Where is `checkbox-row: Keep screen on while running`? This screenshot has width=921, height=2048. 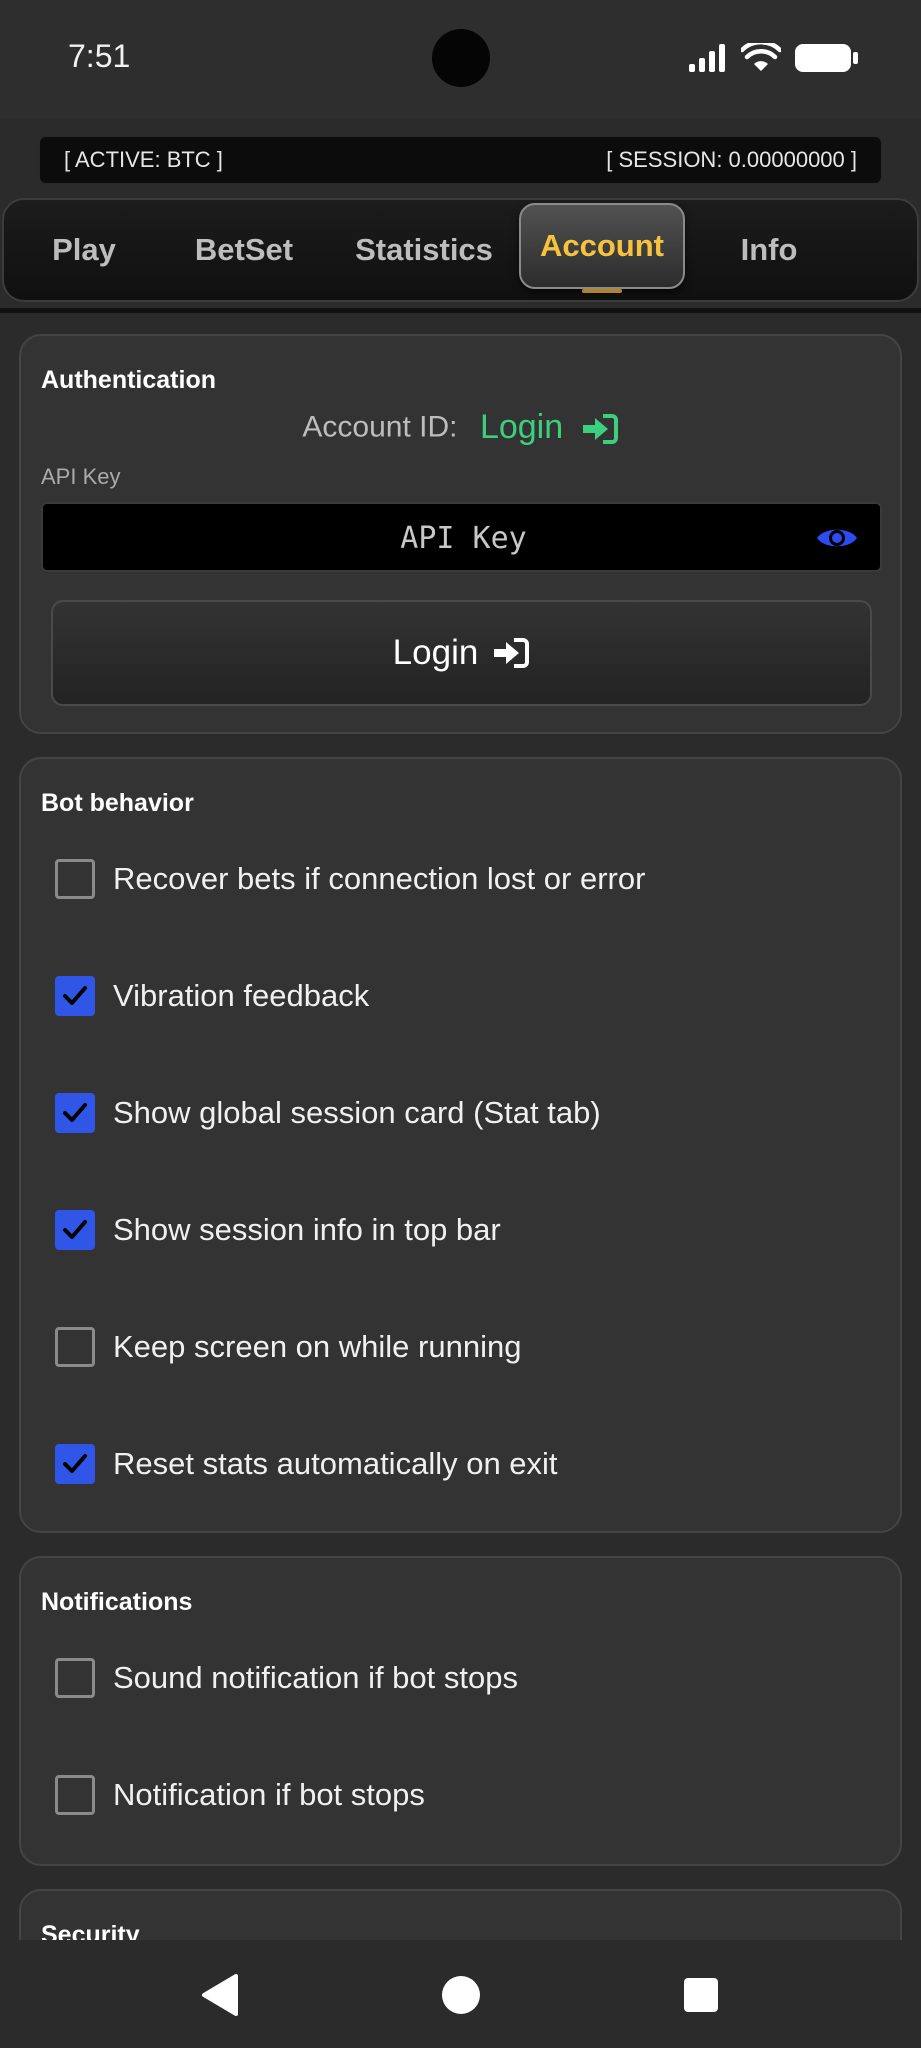 checkbox-row: Keep screen on while running is located at coordinates (288, 1347).